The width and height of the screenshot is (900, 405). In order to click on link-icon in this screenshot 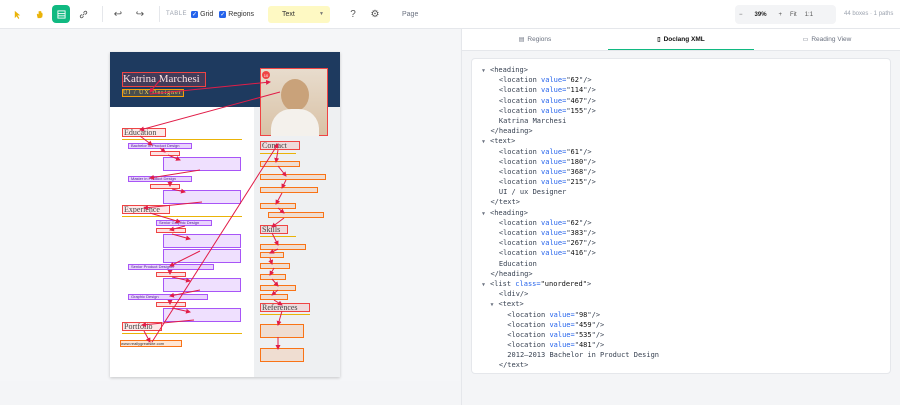, I will do `click(83, 14)`.